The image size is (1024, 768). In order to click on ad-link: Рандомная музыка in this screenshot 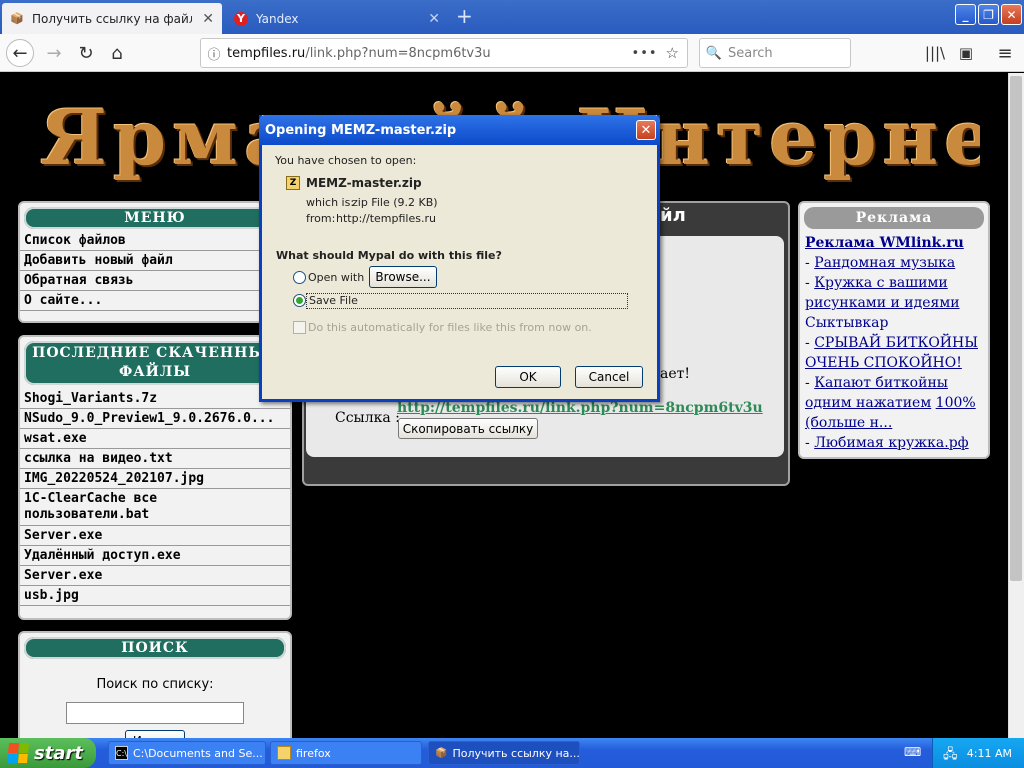, I will do `click(884, 263)`.